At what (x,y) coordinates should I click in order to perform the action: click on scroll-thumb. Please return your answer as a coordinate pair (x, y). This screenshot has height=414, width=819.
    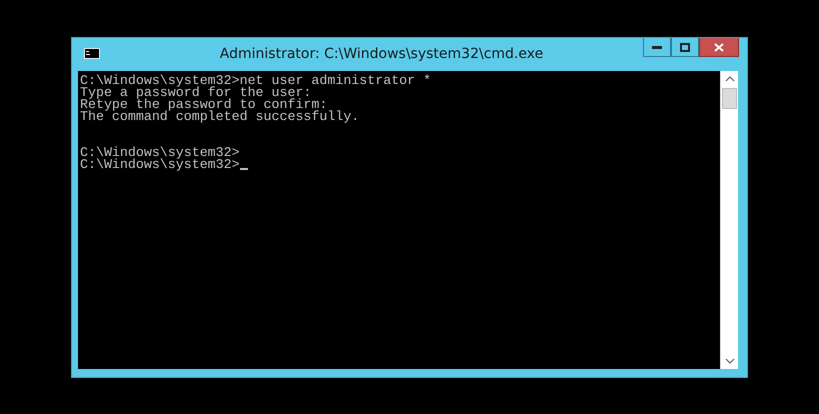
    Looking at the image, I should click on (729, 98).